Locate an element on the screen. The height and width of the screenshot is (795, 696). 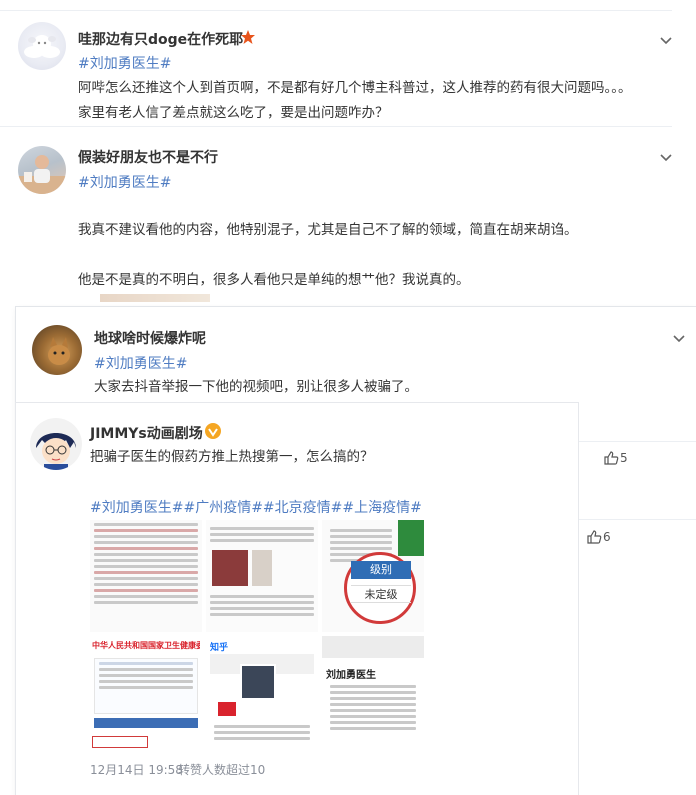
image-thumbnail: 级别 未定级 is located at coordinates (373, 576).